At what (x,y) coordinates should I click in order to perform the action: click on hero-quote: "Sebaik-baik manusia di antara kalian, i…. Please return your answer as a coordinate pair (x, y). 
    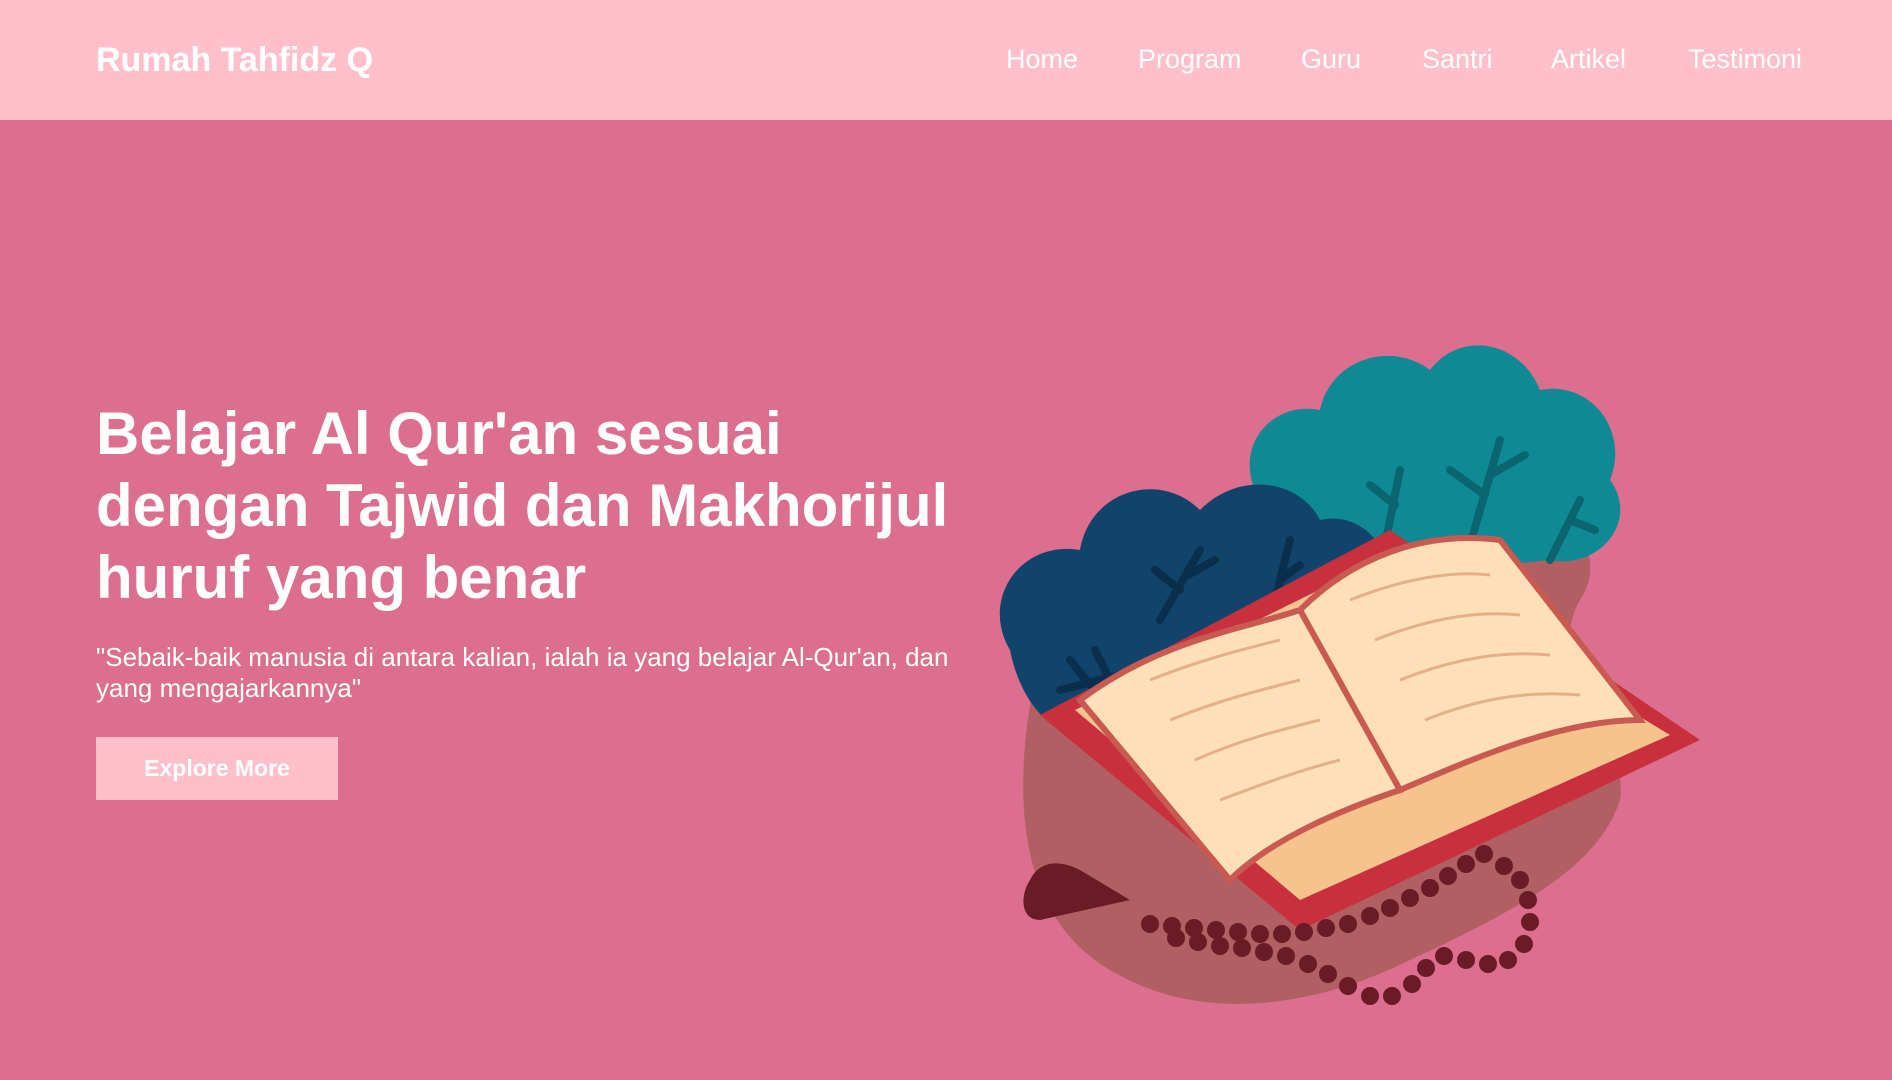
    Looking at the image, I should click on (522, 672).